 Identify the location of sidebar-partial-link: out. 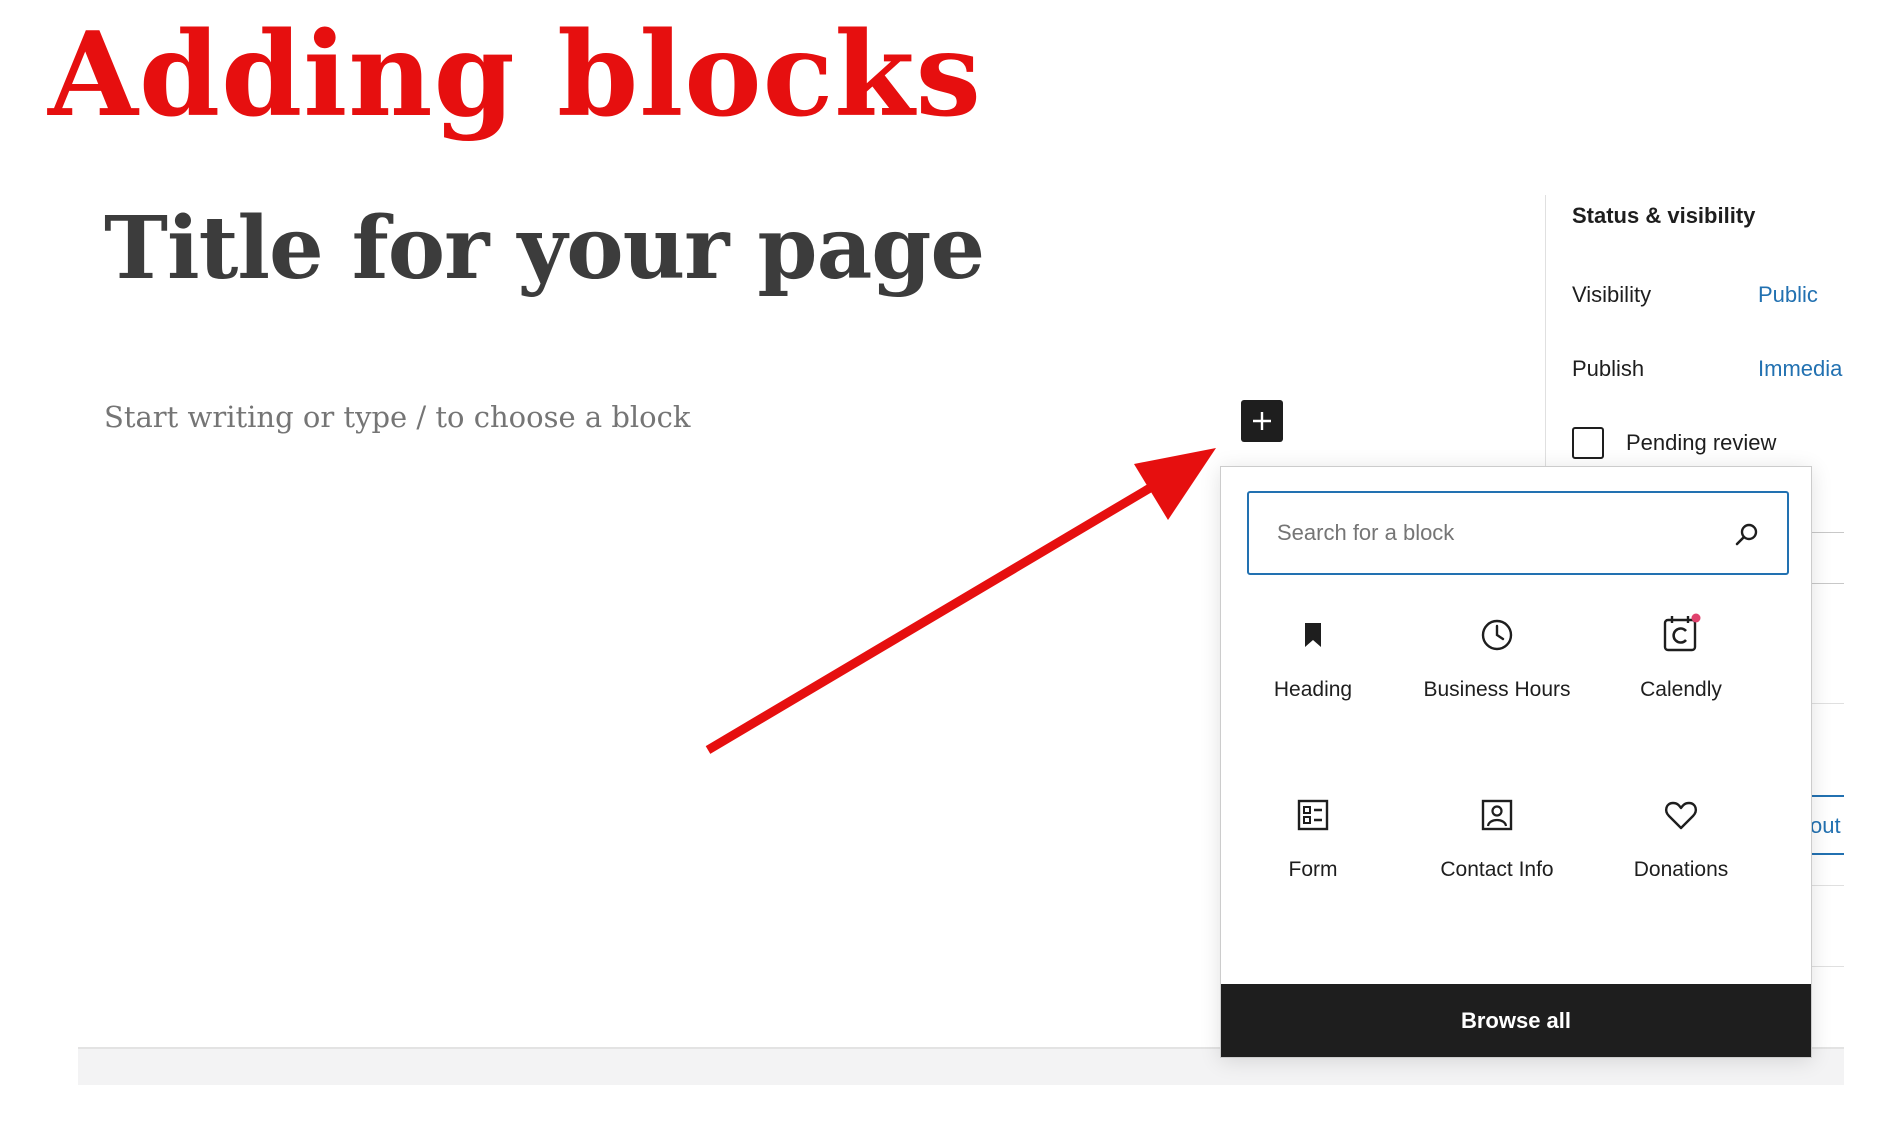
(1825, 826).